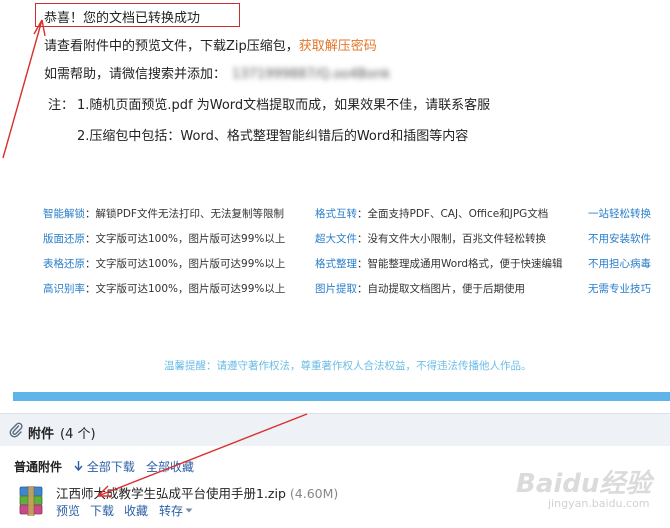  What do you see at coordinates (619, 289) in the screenshot?
I see `feature-right-4: 无需专业技巧` at bounding box center [619, 289].